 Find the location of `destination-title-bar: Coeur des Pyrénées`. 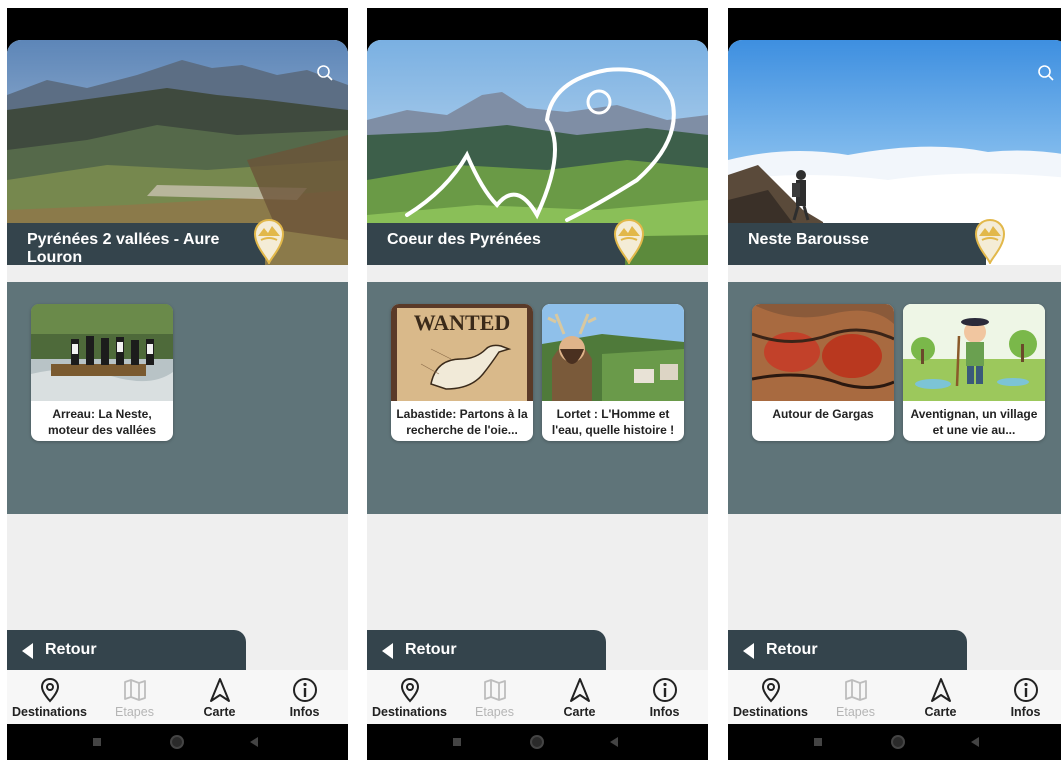

destination-title-bar: Coeur des Pyrénées is located at coordinates (496, 244).